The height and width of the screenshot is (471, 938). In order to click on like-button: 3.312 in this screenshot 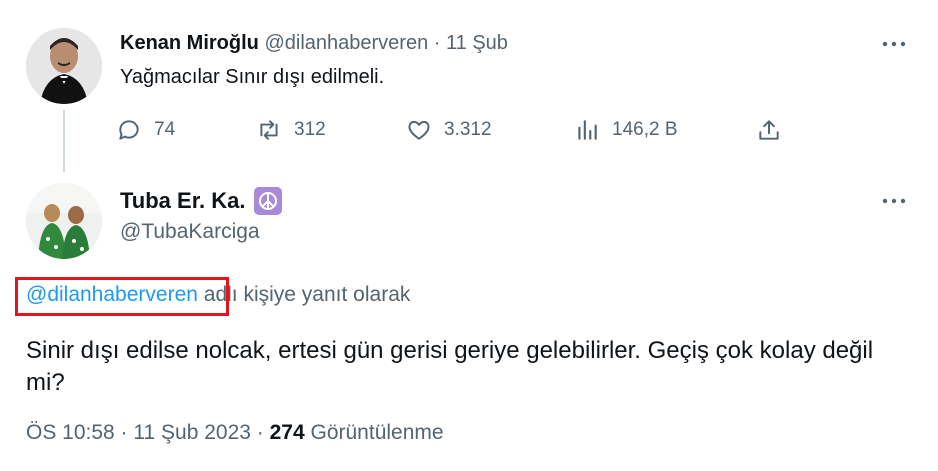, I will do `click(449, 130)`.